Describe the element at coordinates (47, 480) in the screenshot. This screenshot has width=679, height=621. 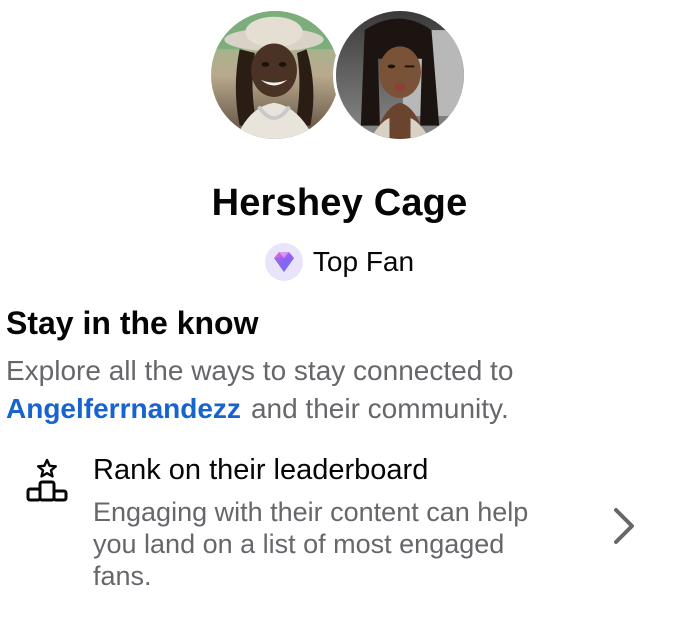
I see `leaderboard-podium-icon` at that location.